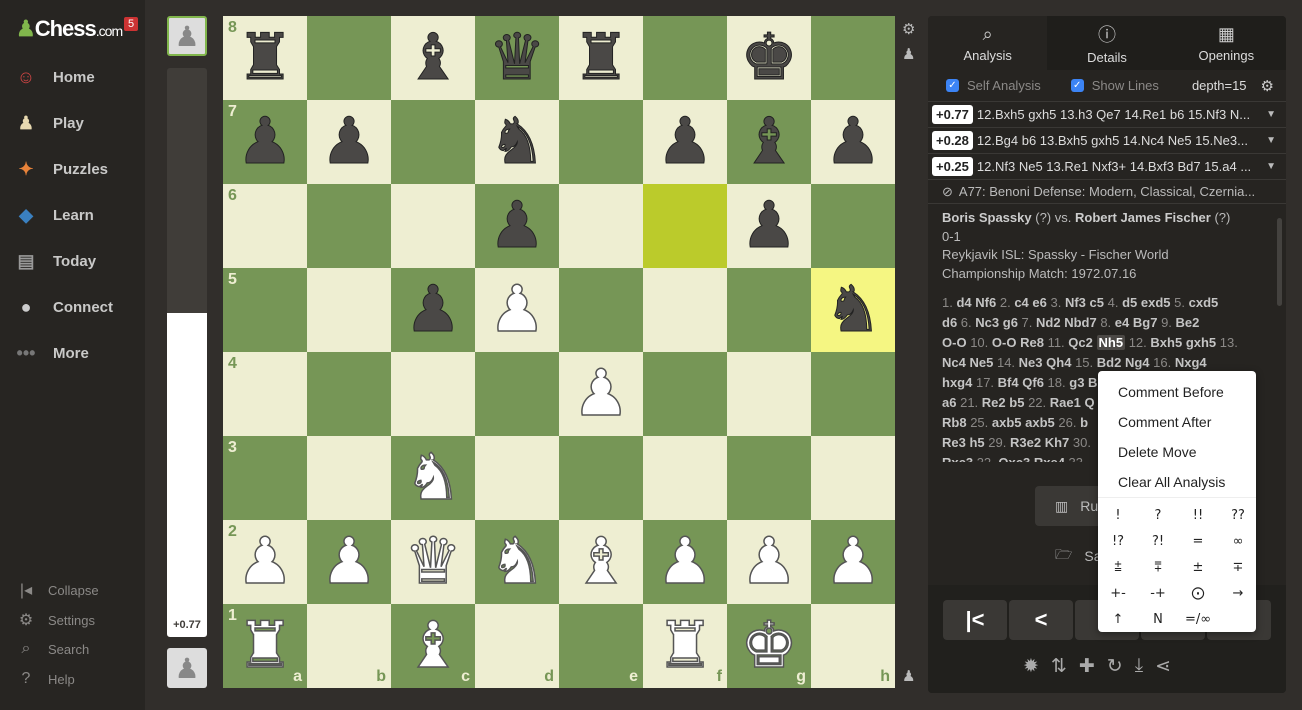 This screenshot has height=710, width=1302. I want to click on move: Nc3, so click(987, 322).